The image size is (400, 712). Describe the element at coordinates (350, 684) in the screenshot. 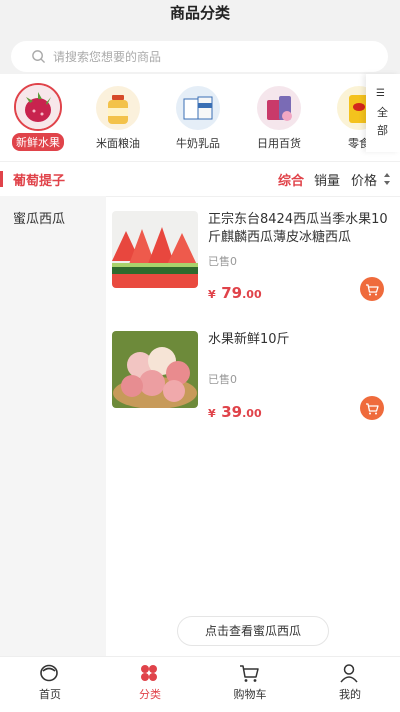

I see `tab-profile: 我的` at that location.